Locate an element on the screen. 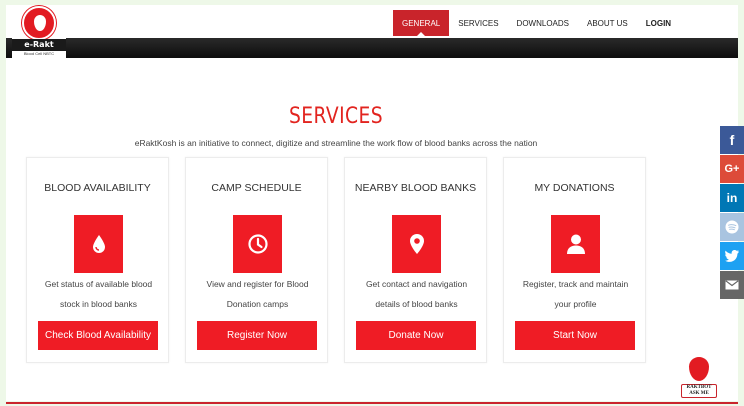 This screenshot has width=744, height=406. logo-emblem-icon is located at coordinates (39, 23).